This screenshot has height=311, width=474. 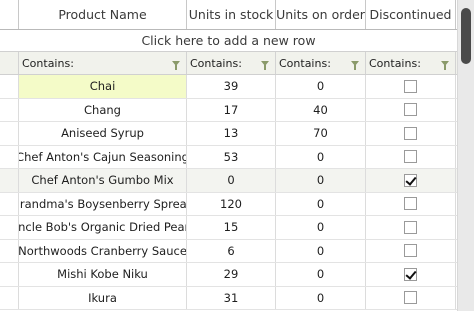 What do you see at coordinates (466, 36) in the screenshot?
I see `scrollbar-thumb` at bounding box center [466, 36].